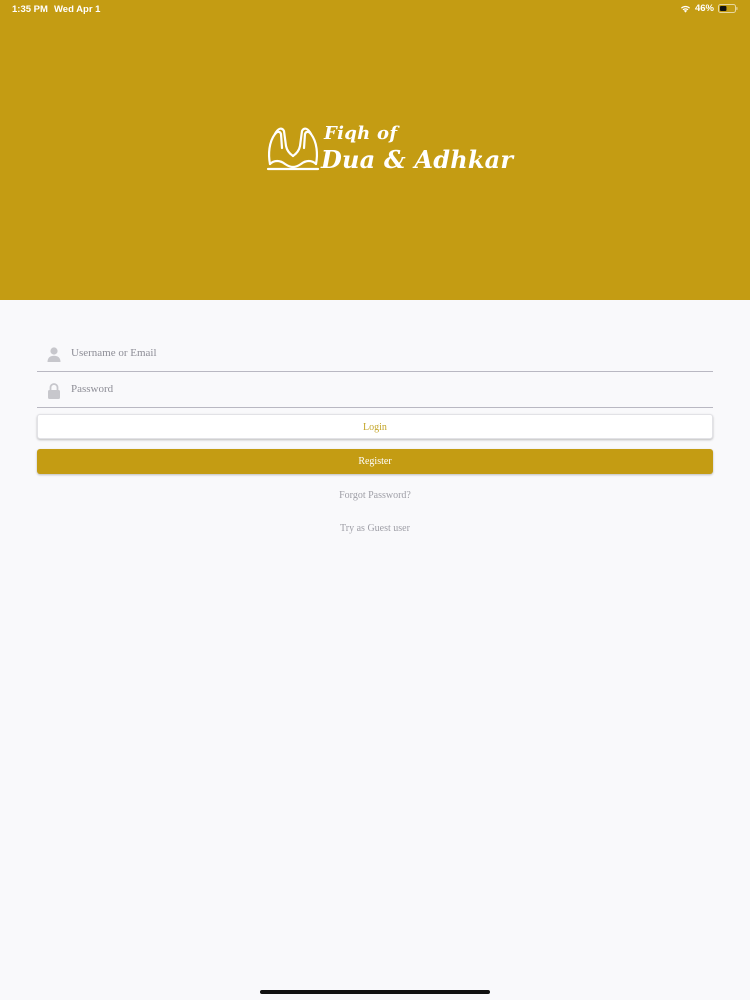 Image resolution: width=750 pixels, height=1000 pixels. I want to click on status-date: Wed Apr 1, so click(77, 9).